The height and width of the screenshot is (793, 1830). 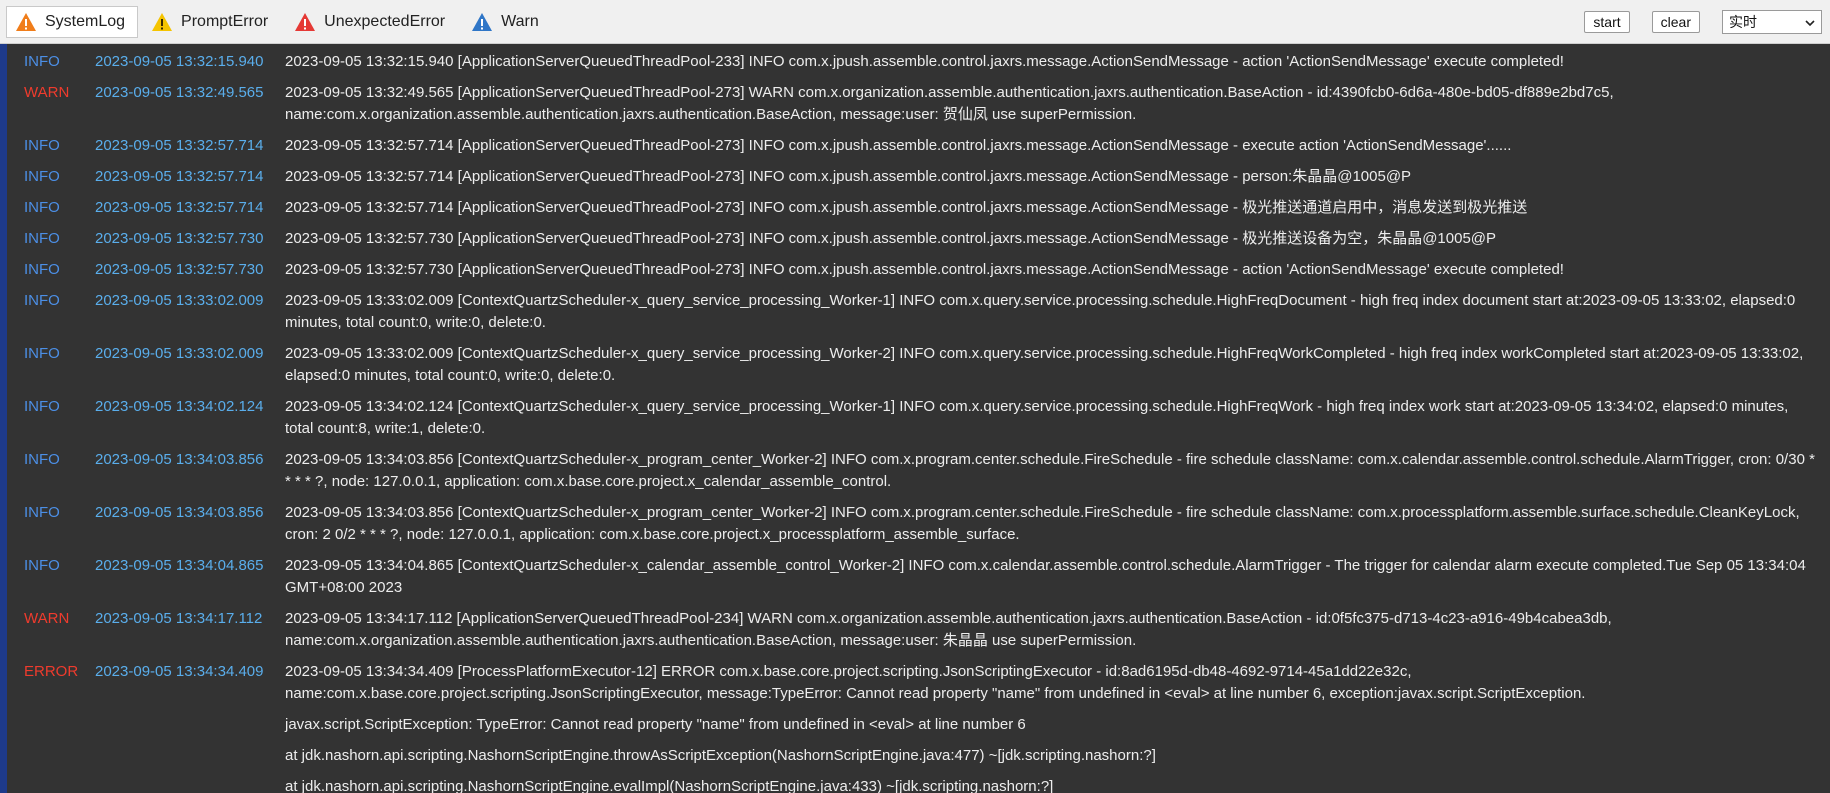 What do you see at coordinates (179, 61) in the screenshot?
I see `log-timestamp: 2023-09-05 13:32:15.940` at bounding box center [179, 61].